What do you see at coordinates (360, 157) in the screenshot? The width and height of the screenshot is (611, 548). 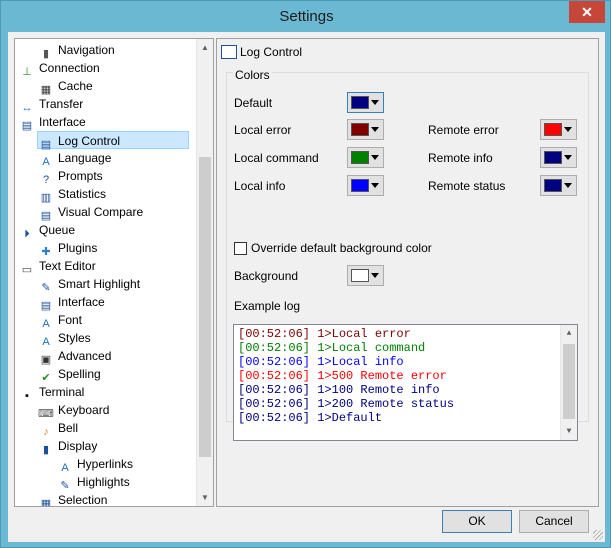 I see `local-command-color-swatch` at bounding box center [360, 157].